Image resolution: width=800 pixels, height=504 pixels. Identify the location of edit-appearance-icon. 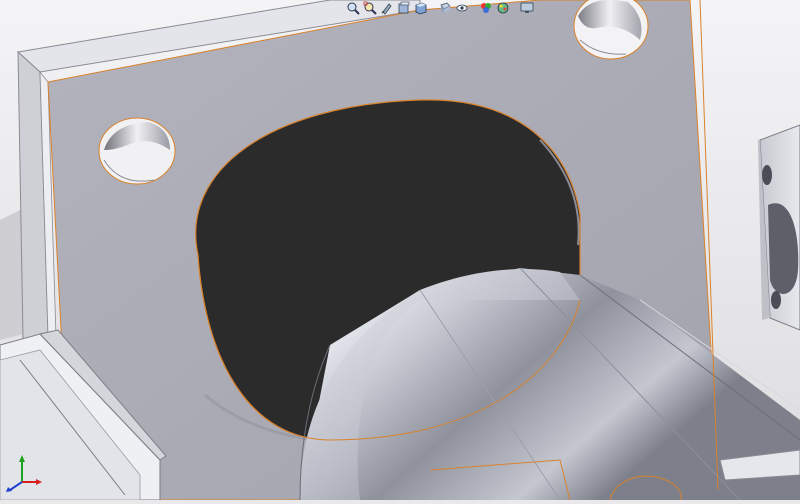
(486, 8).